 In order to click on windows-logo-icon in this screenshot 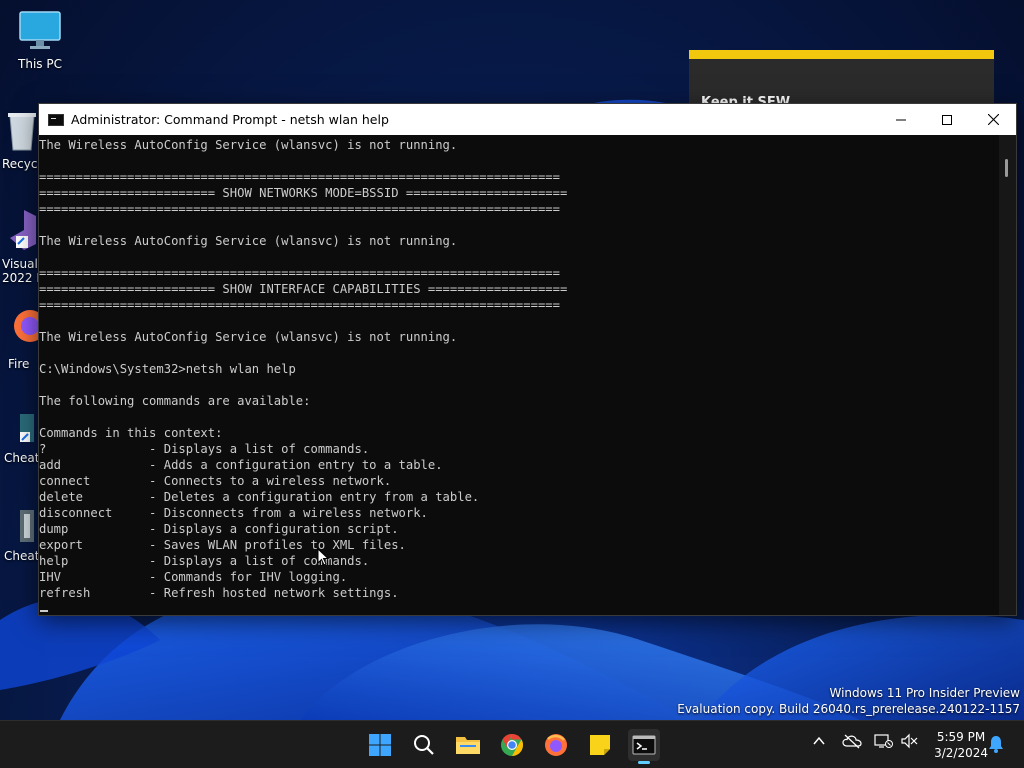, I will do `click(380, 745)`.